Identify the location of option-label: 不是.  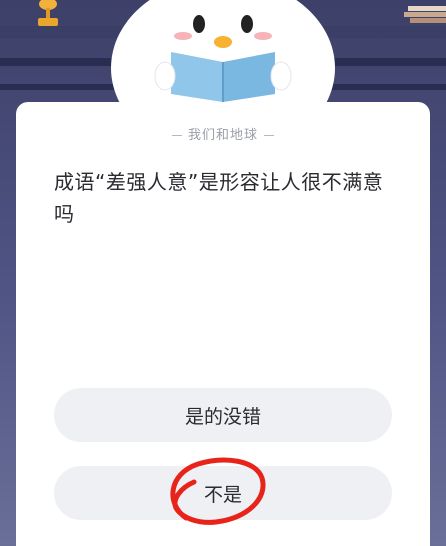
(222, 494).